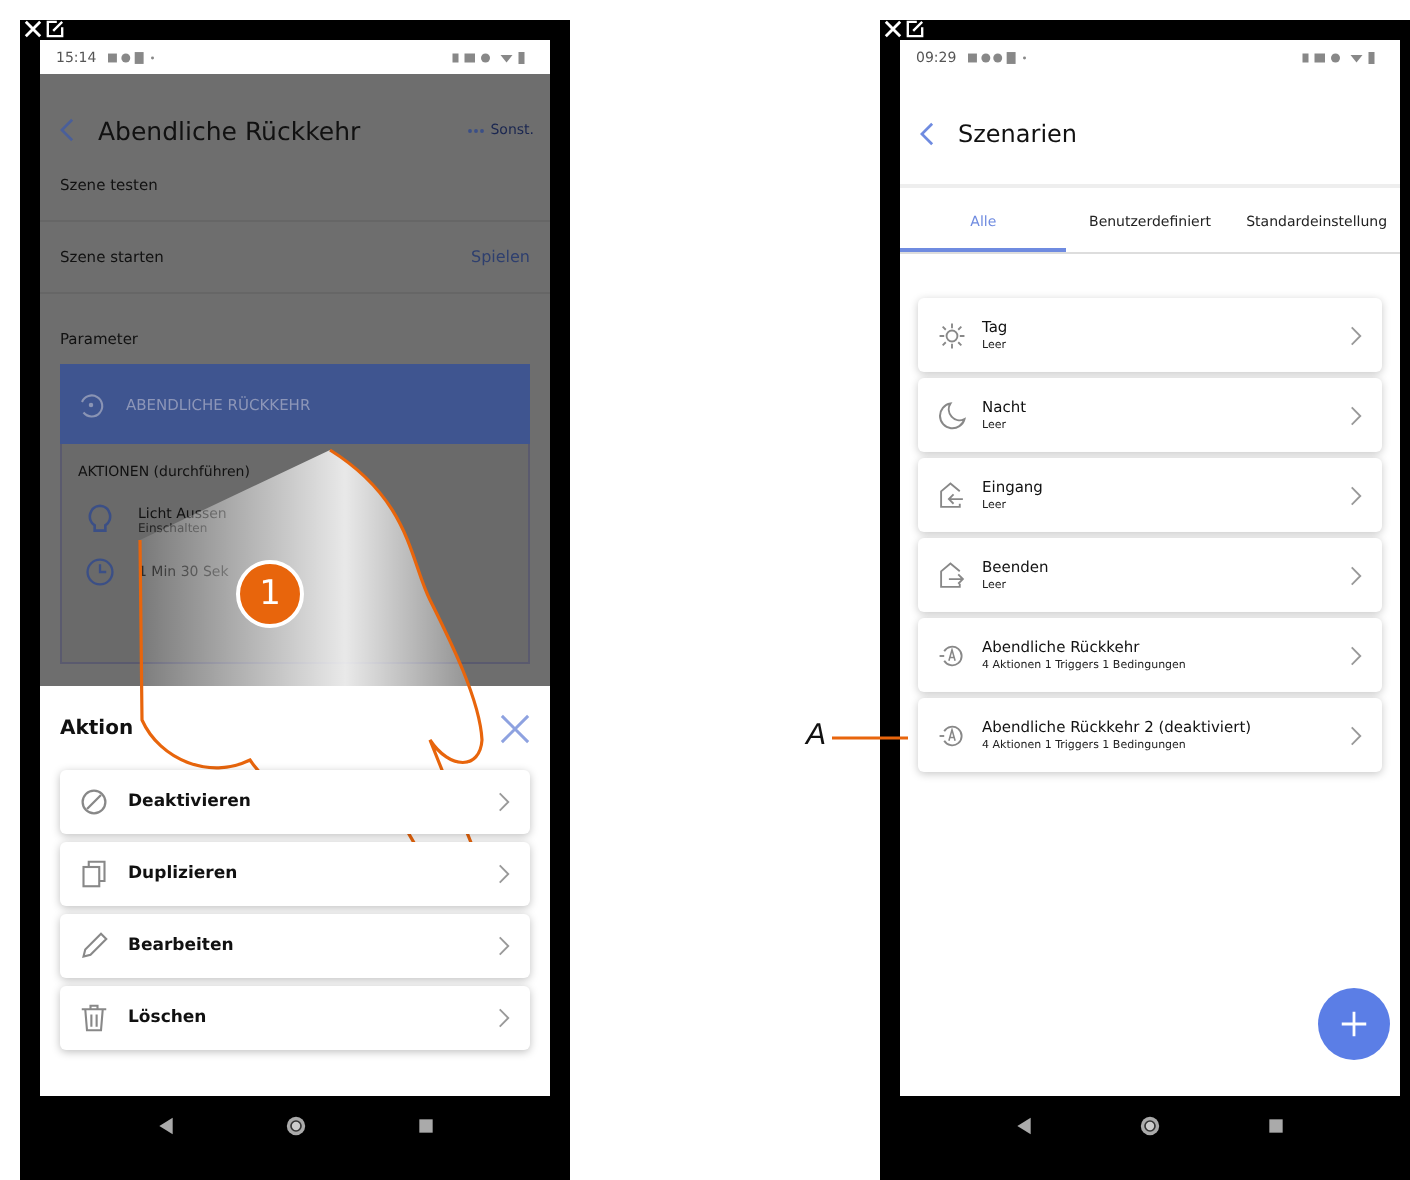  Describe the element at coordinates (870, 738) in the screenshot. I see `leader-line` at that location.